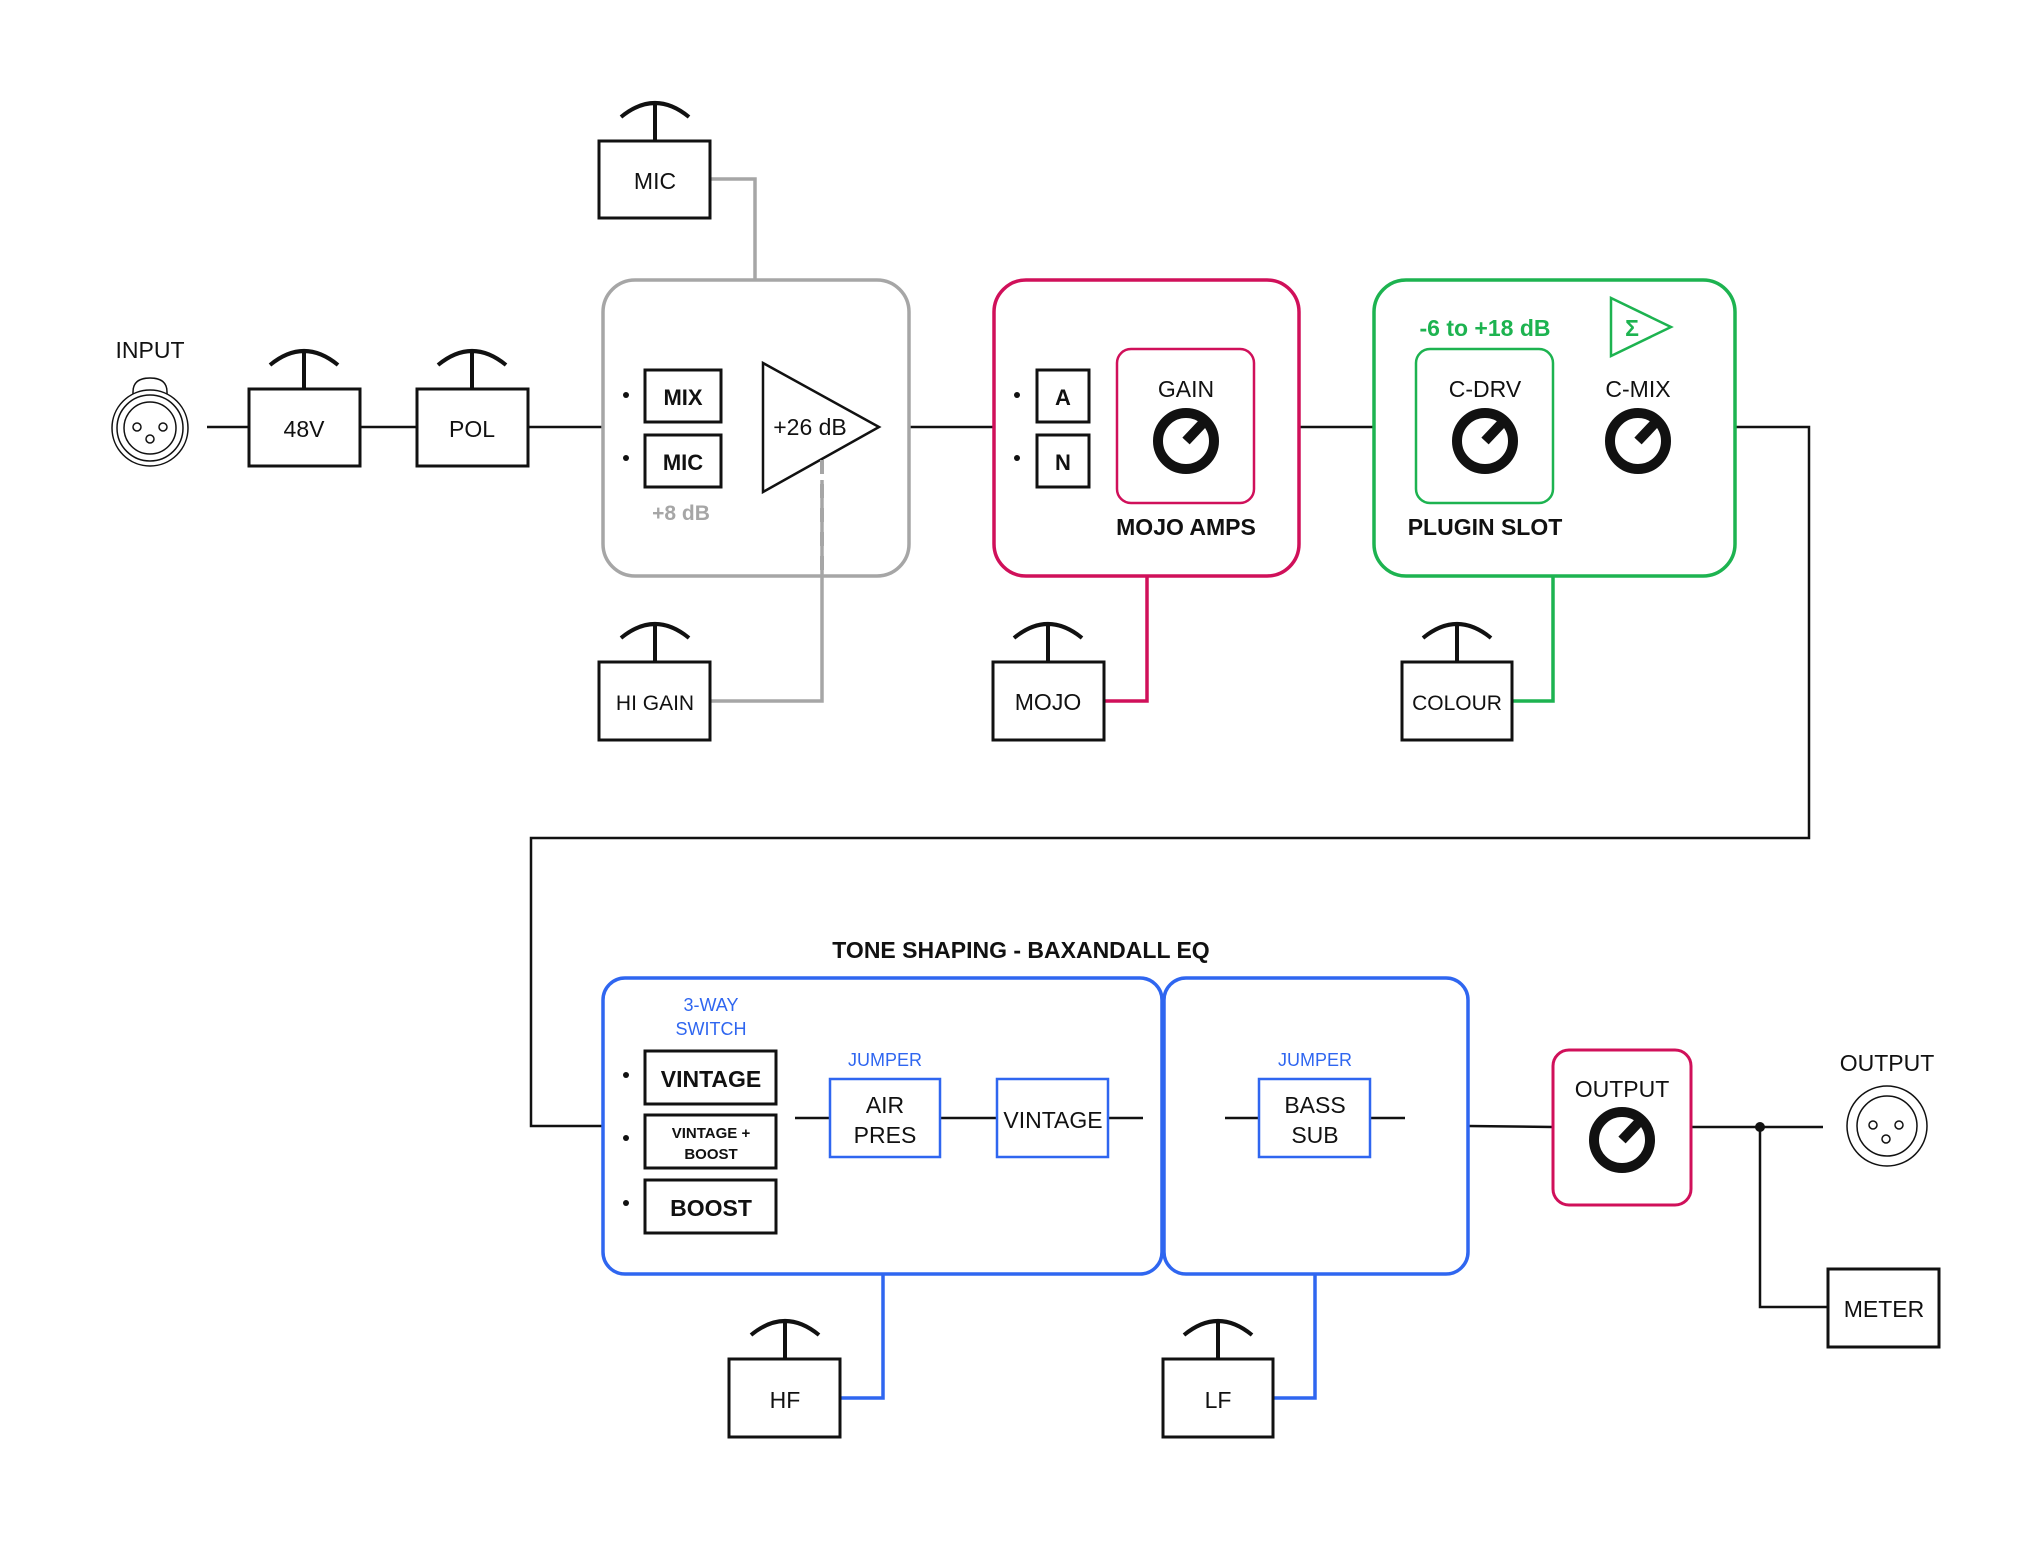 Image resolution: width=2024 pixels, height=1564 pixels. Describe the element at coordinates (1020, 950) in the screenshot. I see `eq-title: TONE SHAPING - BAXANDALL EQ` at that location.